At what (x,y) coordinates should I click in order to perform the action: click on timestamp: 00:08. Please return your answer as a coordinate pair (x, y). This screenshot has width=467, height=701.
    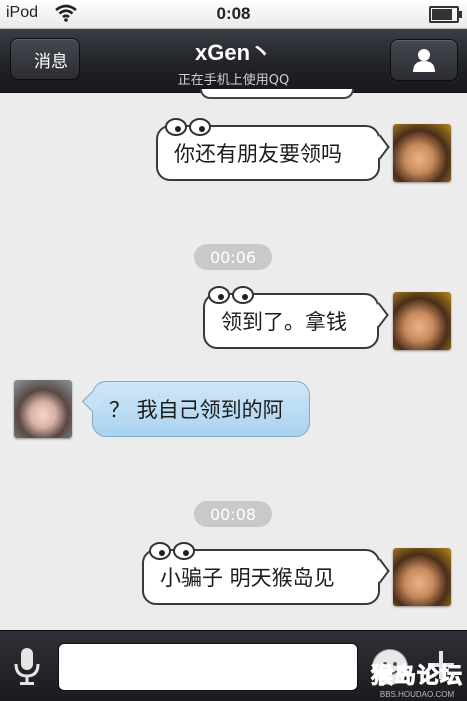
    Looking at the image, I should click on (233, 514).